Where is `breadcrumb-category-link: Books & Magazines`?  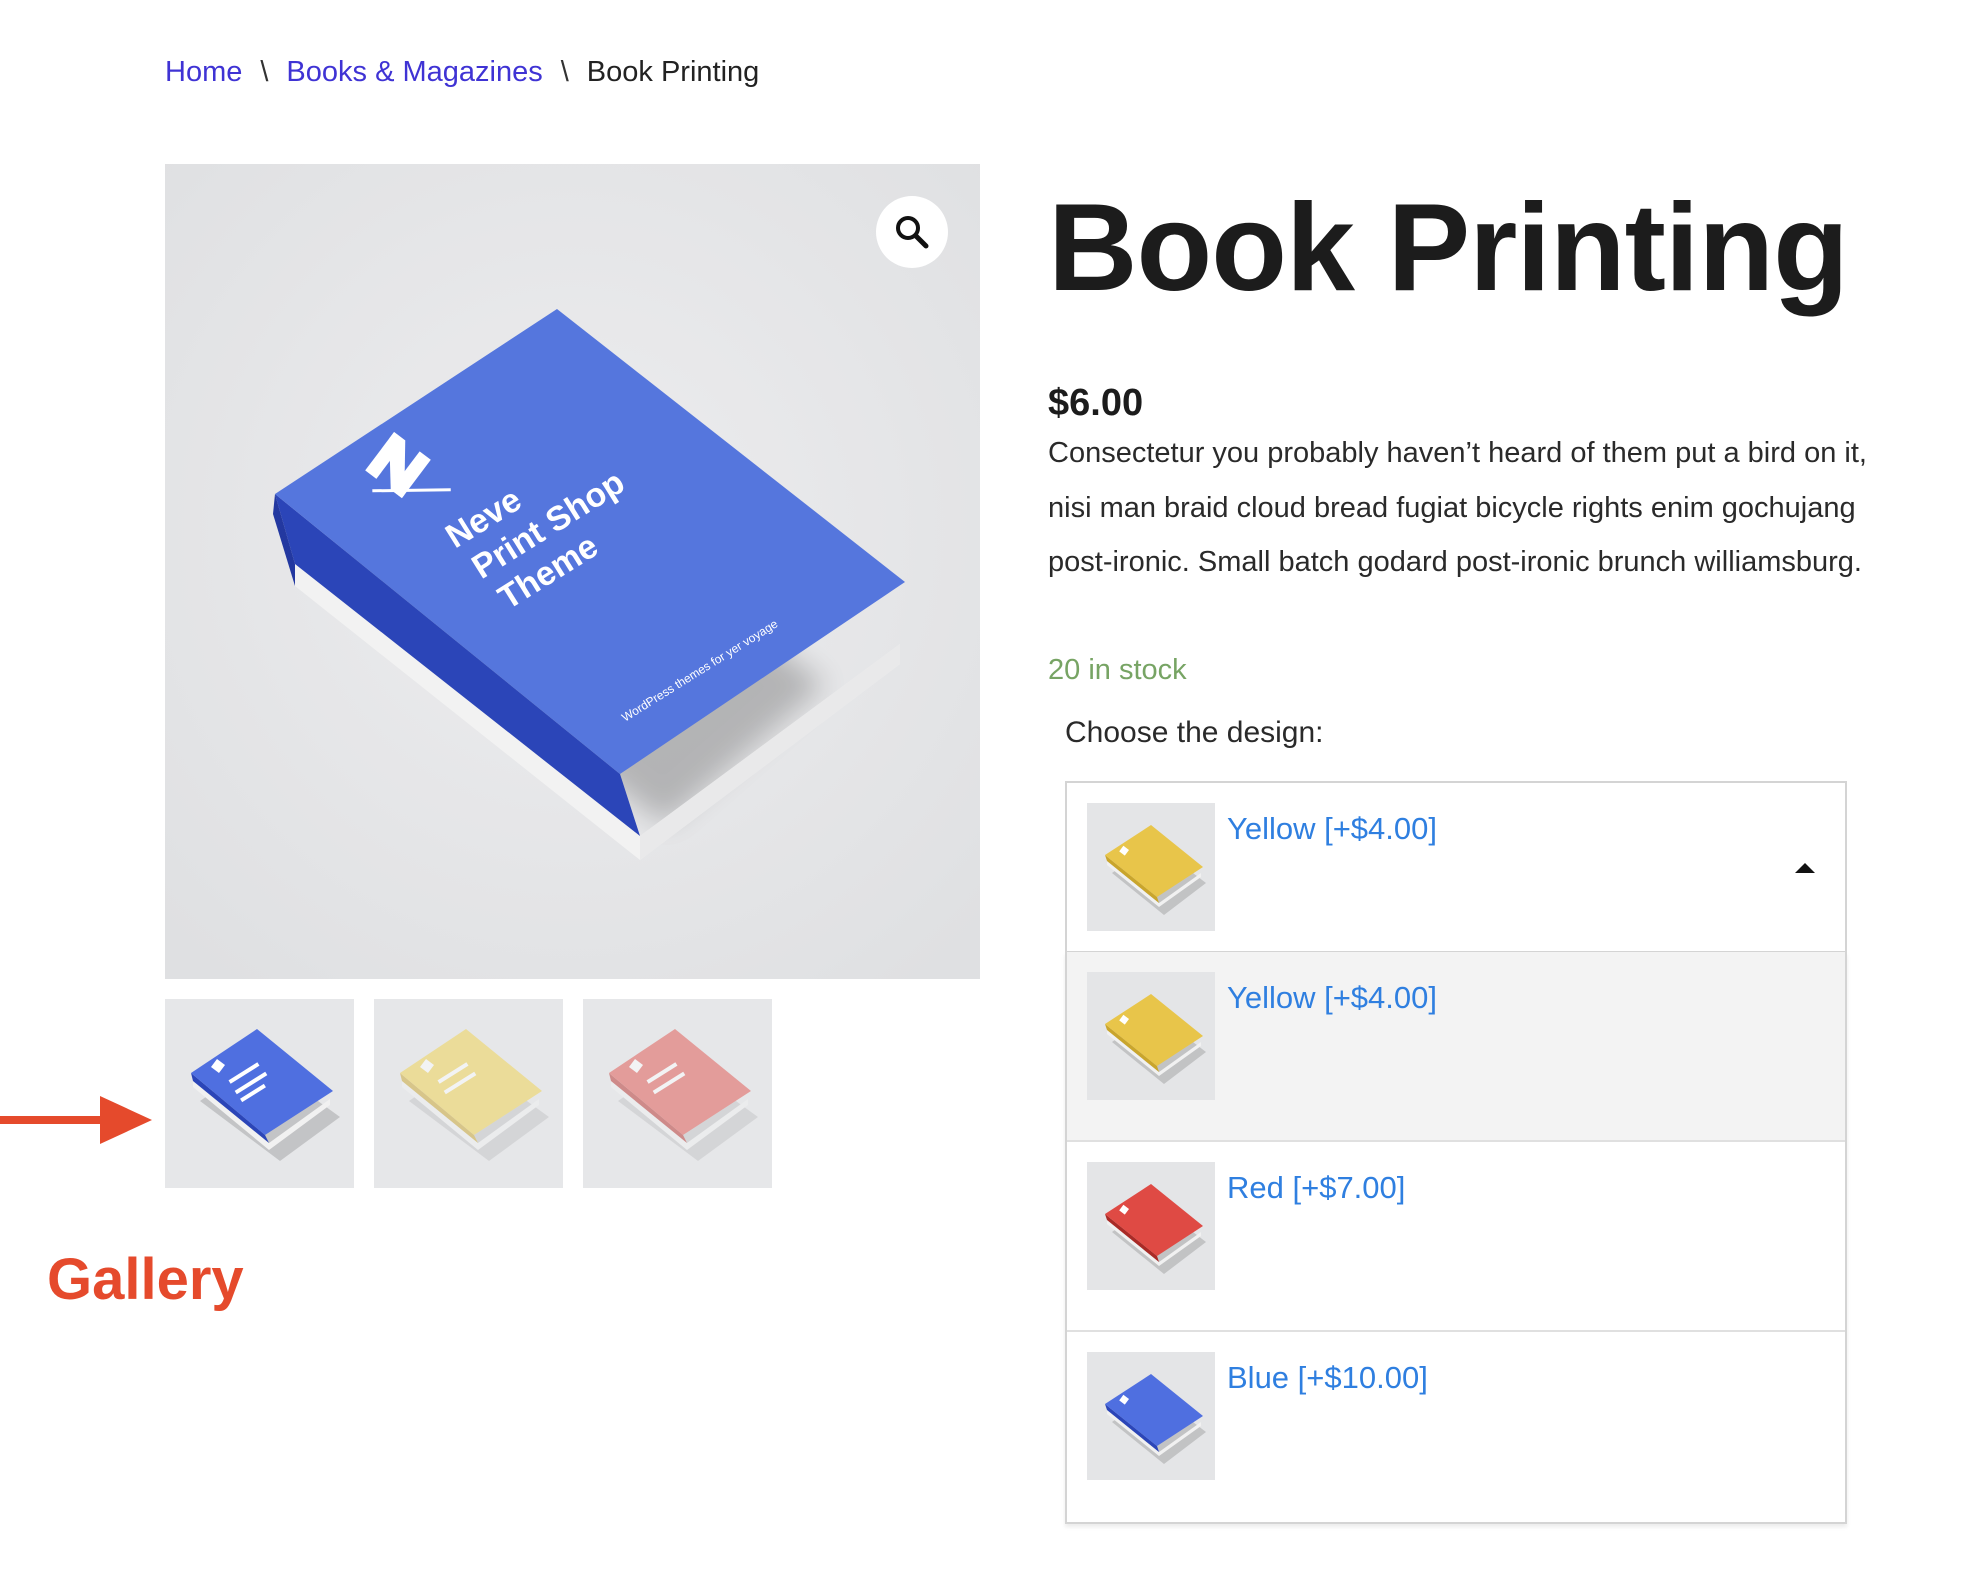
breadcrumb-category-link: Books & Magazines is located at coordinates (414, 72).